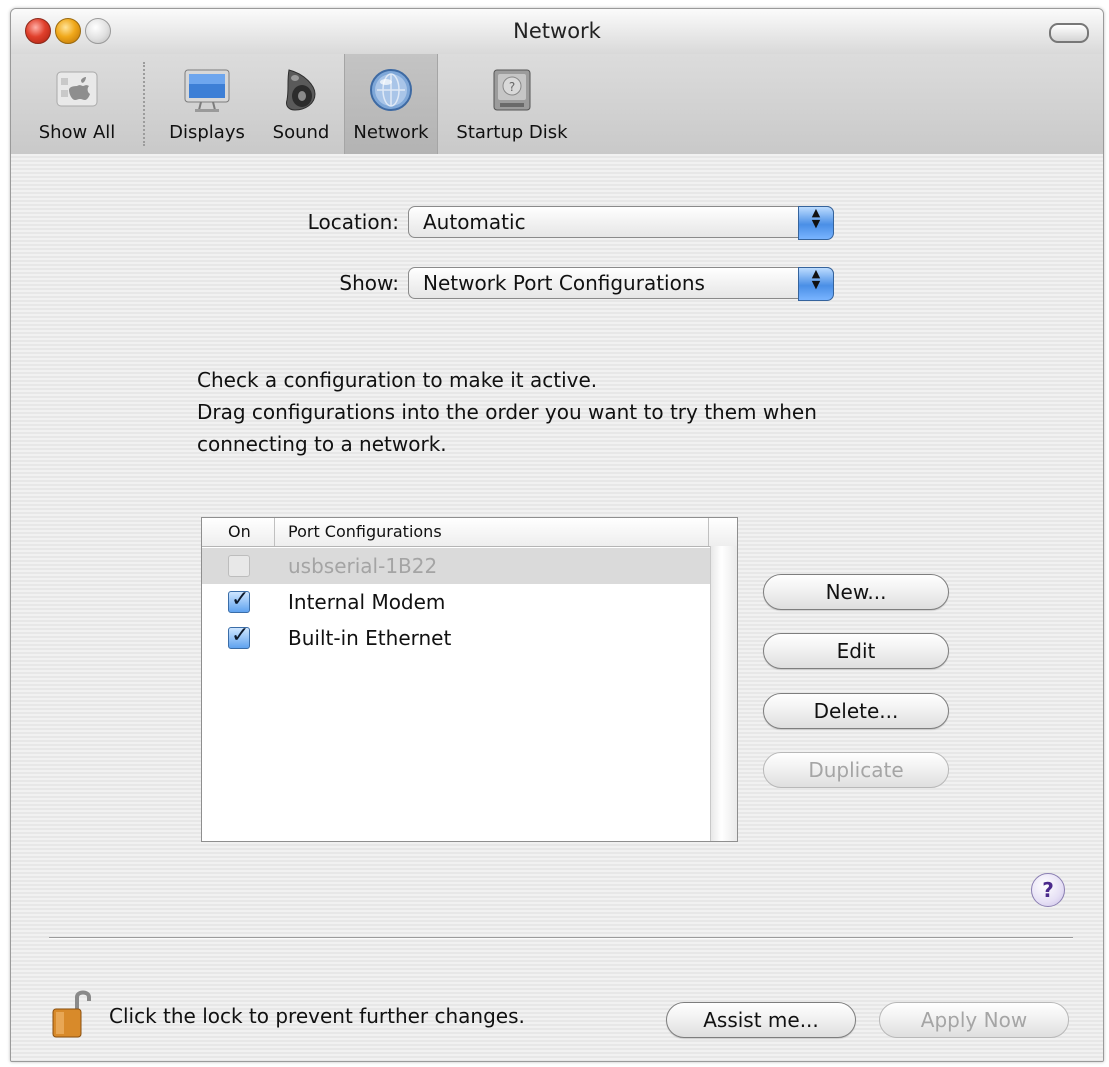  I want to click on toolbar-separator, so click(144, 104).